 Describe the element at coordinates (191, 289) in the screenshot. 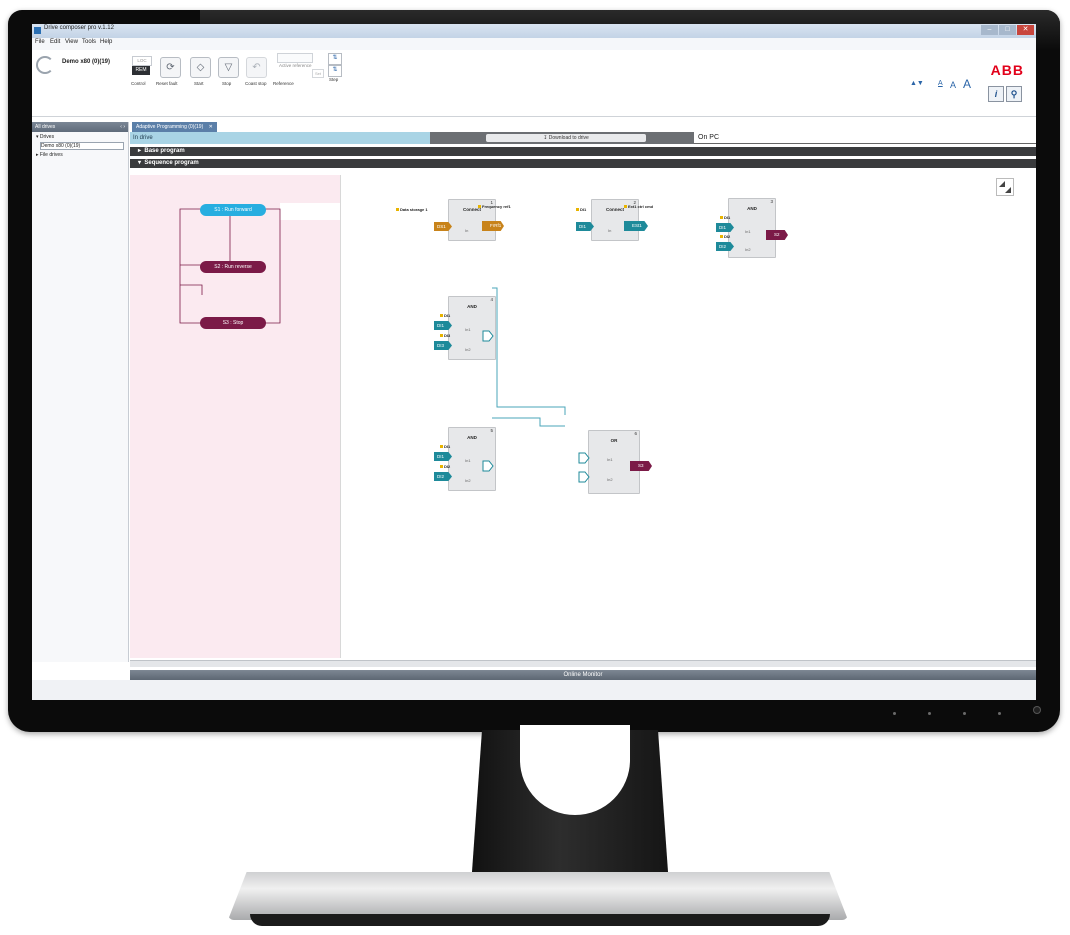

I see `transition-line` at that location.